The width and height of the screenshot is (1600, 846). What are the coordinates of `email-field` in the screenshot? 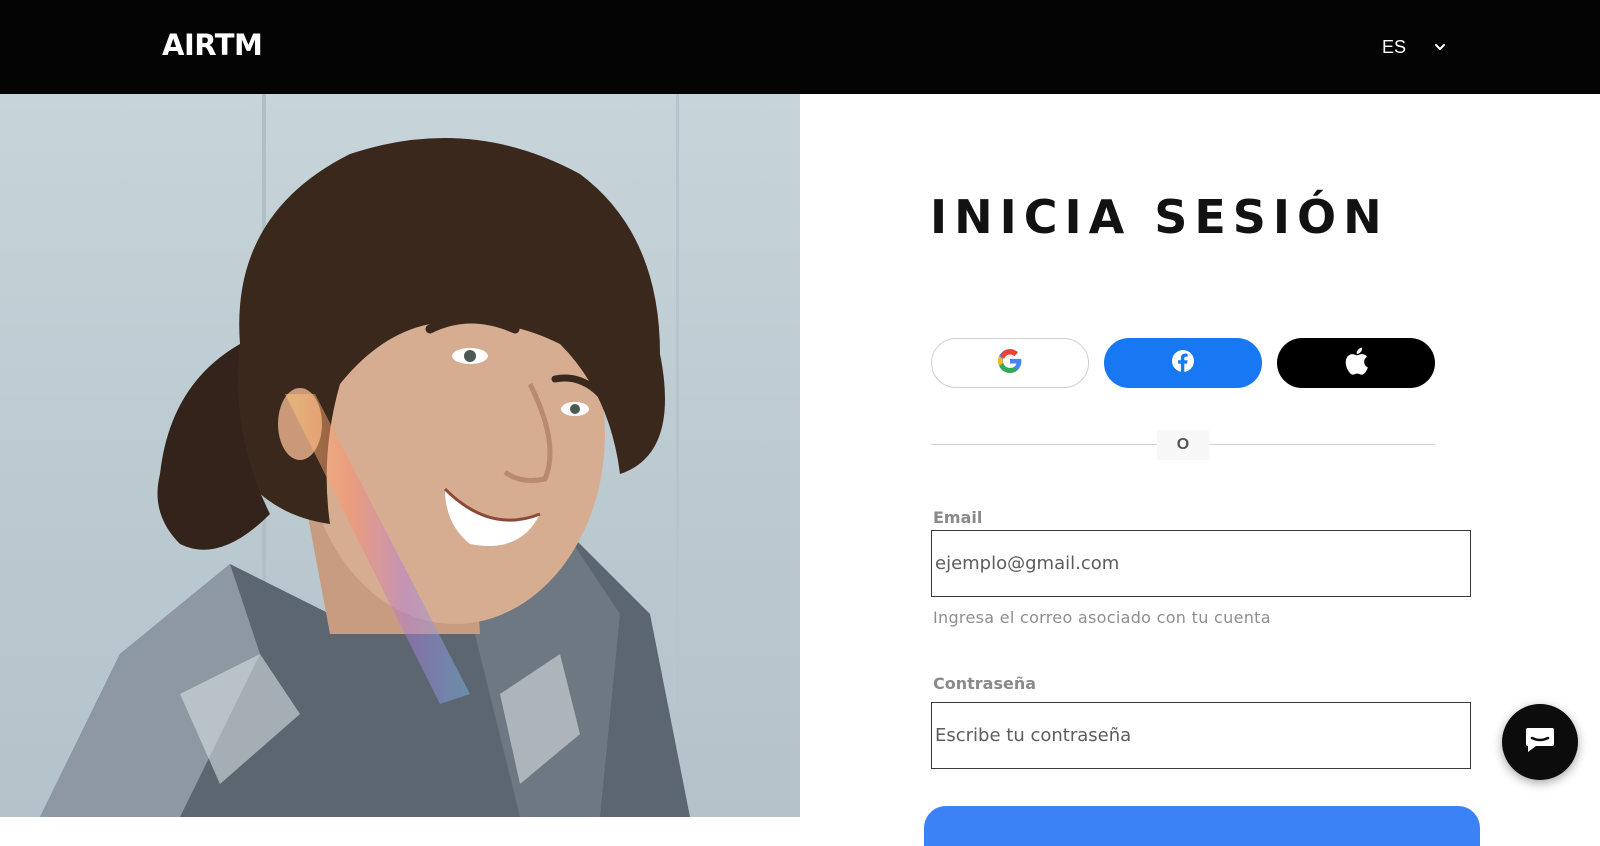 It's located at (1201, 563).